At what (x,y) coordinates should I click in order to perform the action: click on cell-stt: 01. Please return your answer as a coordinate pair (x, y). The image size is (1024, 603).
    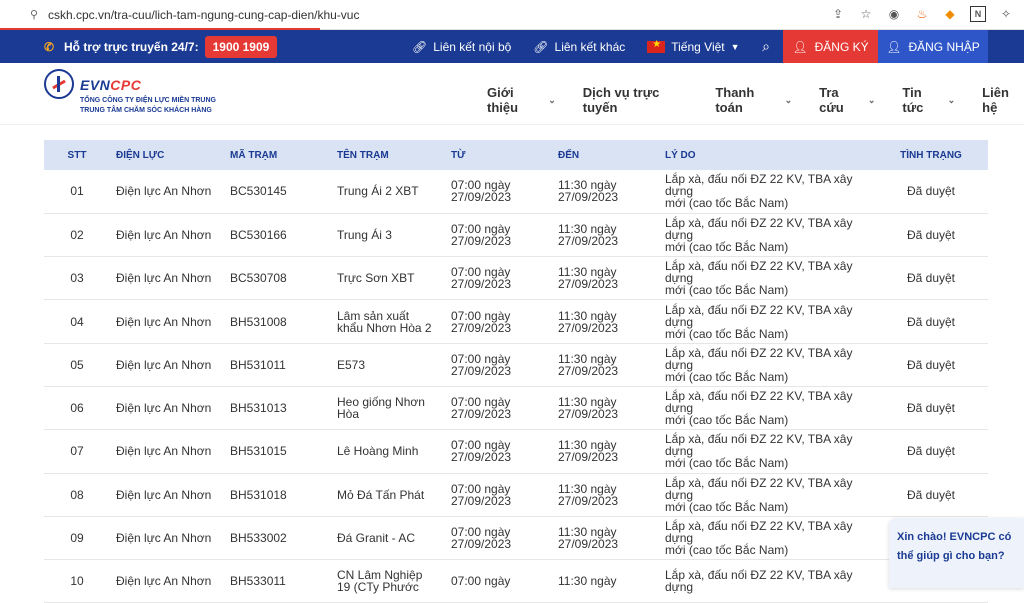
    Looking at the image, I should click on (77, 192).